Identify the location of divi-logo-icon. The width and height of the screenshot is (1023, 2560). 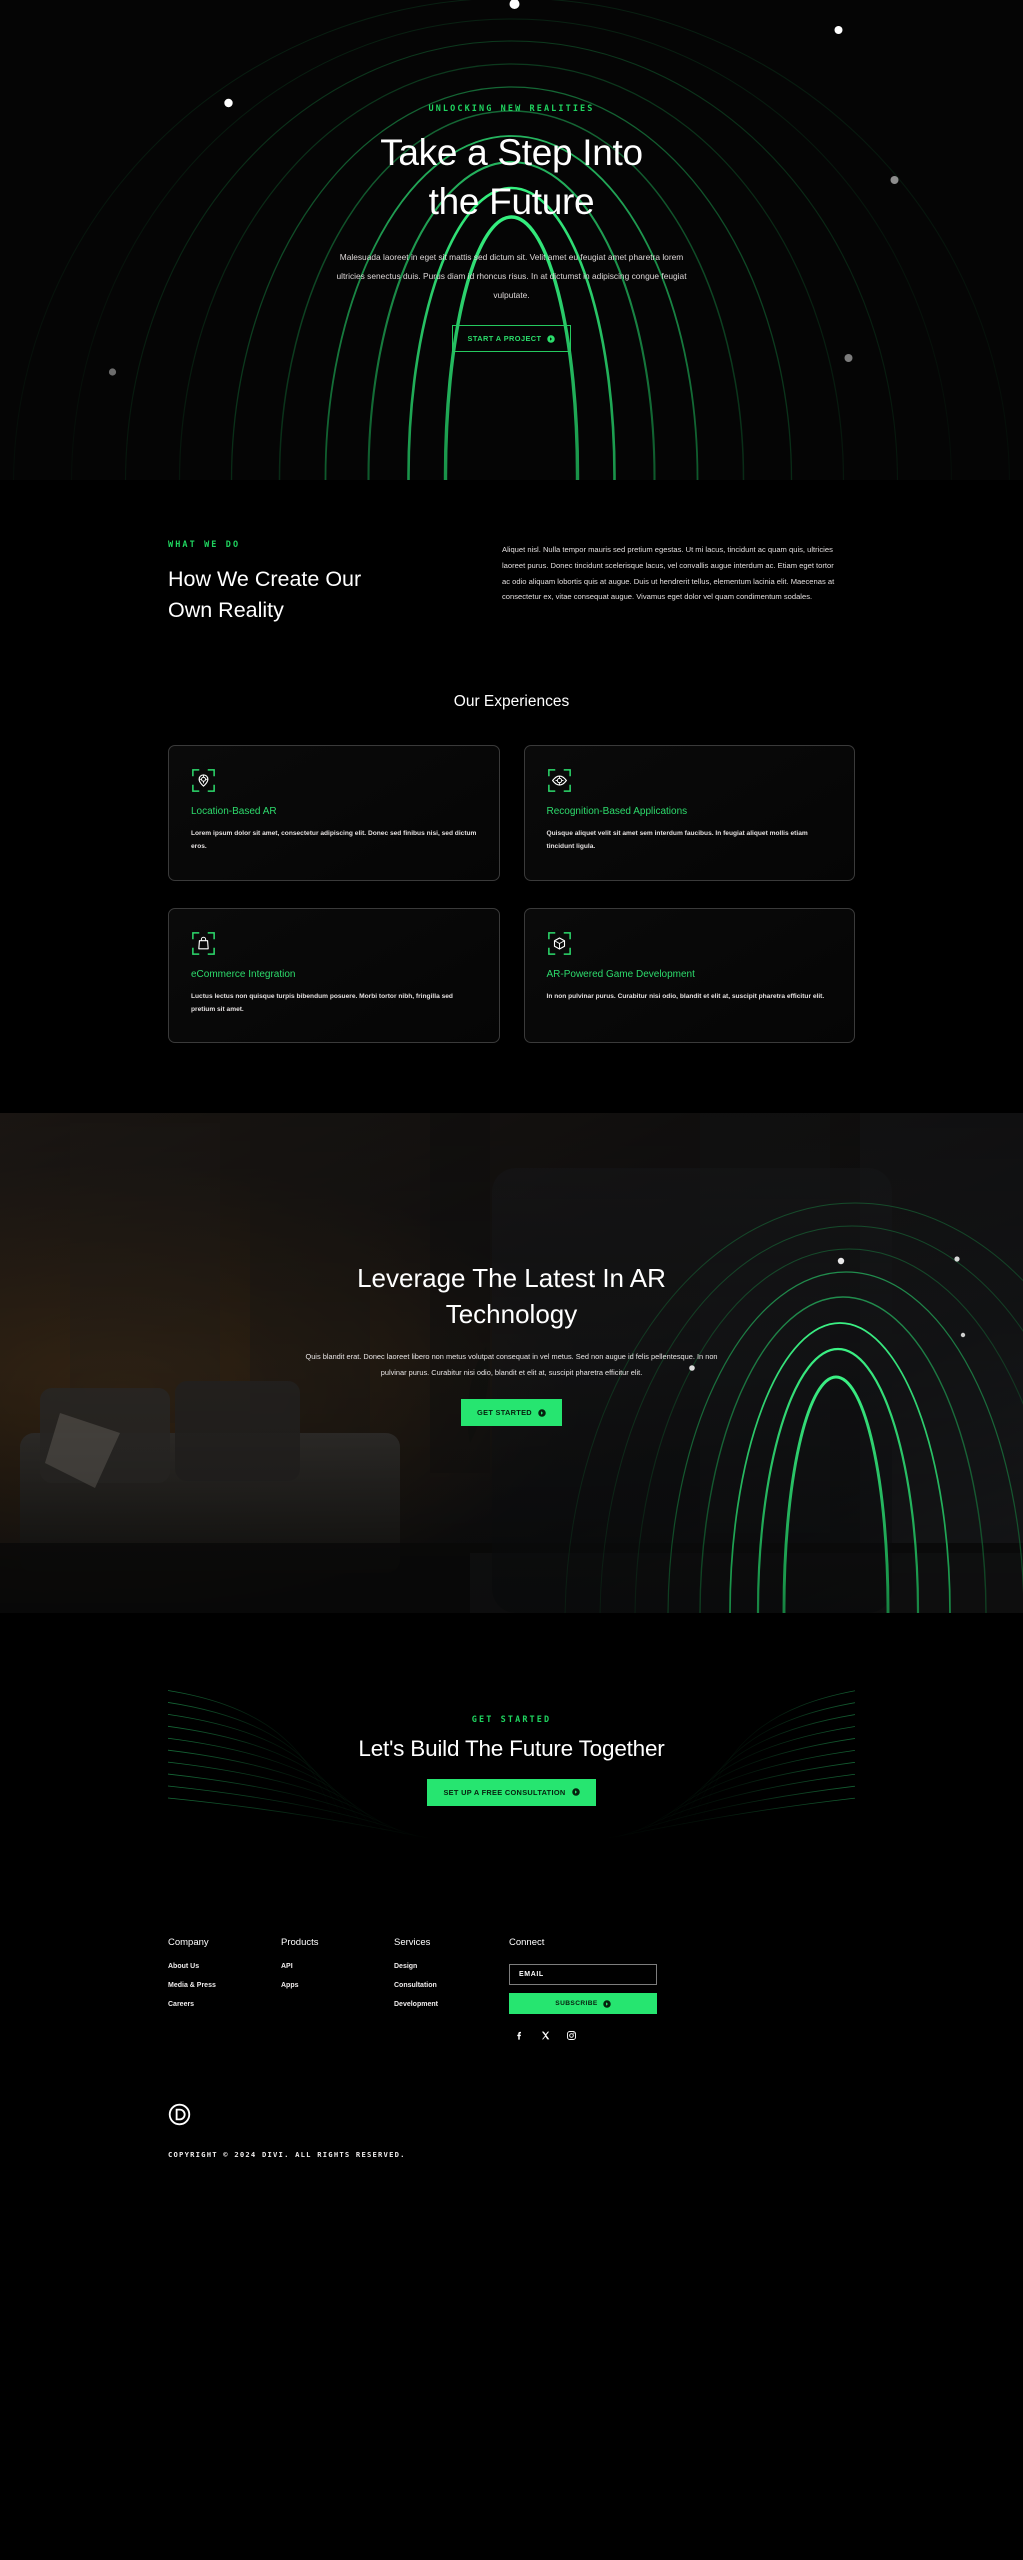
(179, 2114).